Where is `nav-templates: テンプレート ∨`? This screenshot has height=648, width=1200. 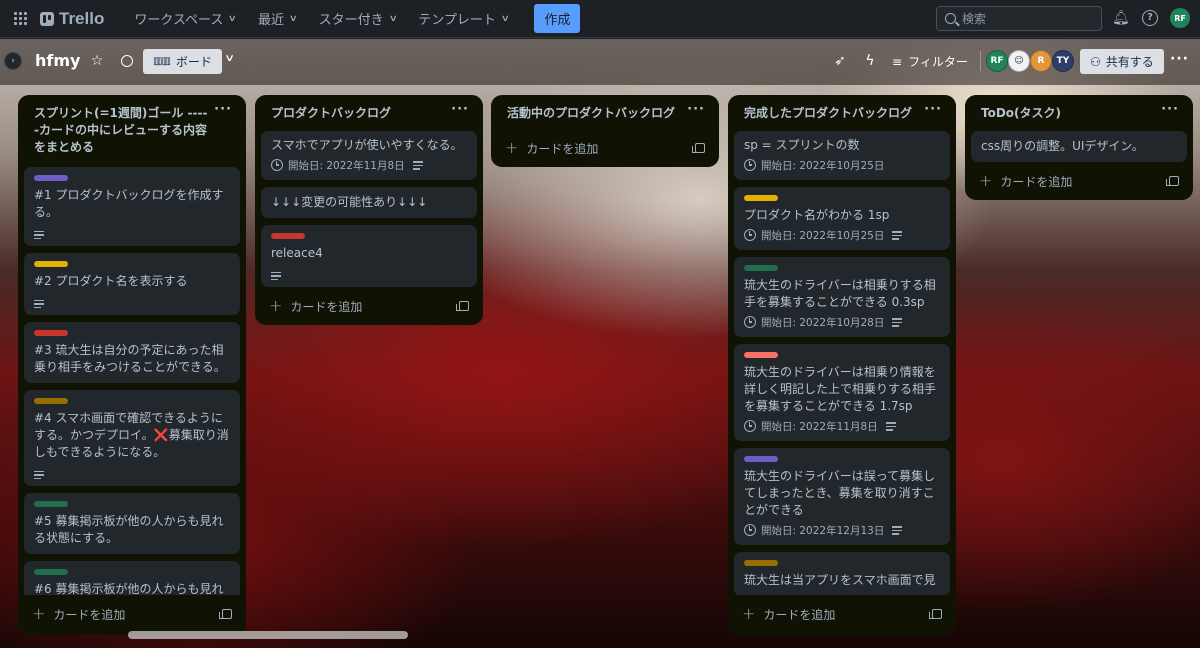 nav-templates: テンプレート ∨ is located at coordinates (463, 18).